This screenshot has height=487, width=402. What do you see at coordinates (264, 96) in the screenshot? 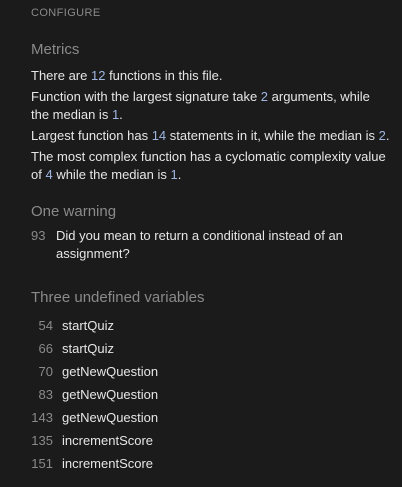
I see `signature-max-value: 2` at bounding box center [264, 96].